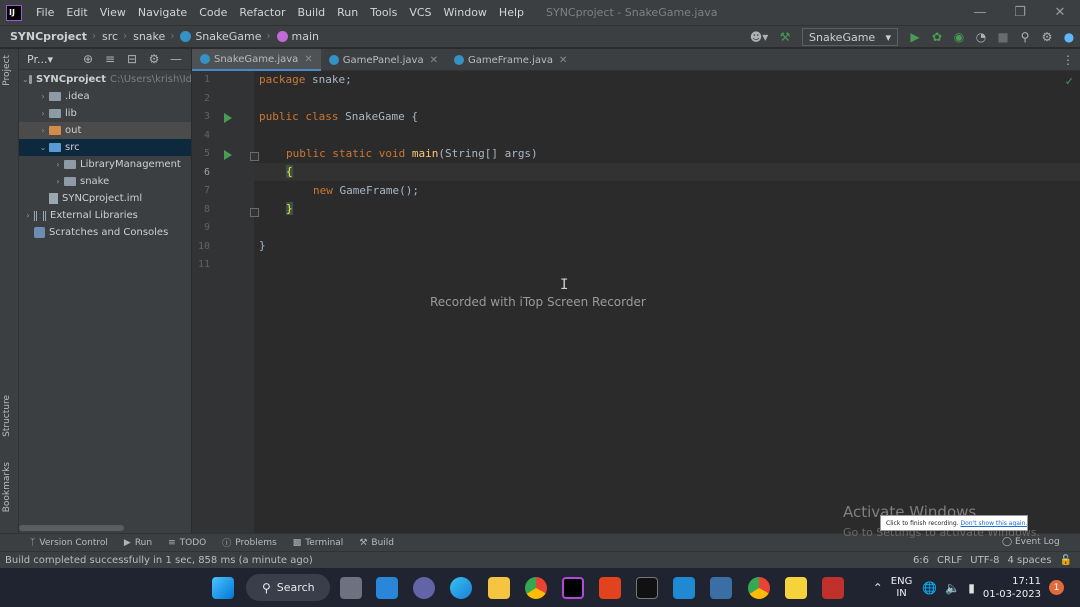  What do you see at coordinates (984, 560) in the screenshot?
I see `file-encoding: UTF-8` at bounding box center [984, 560].